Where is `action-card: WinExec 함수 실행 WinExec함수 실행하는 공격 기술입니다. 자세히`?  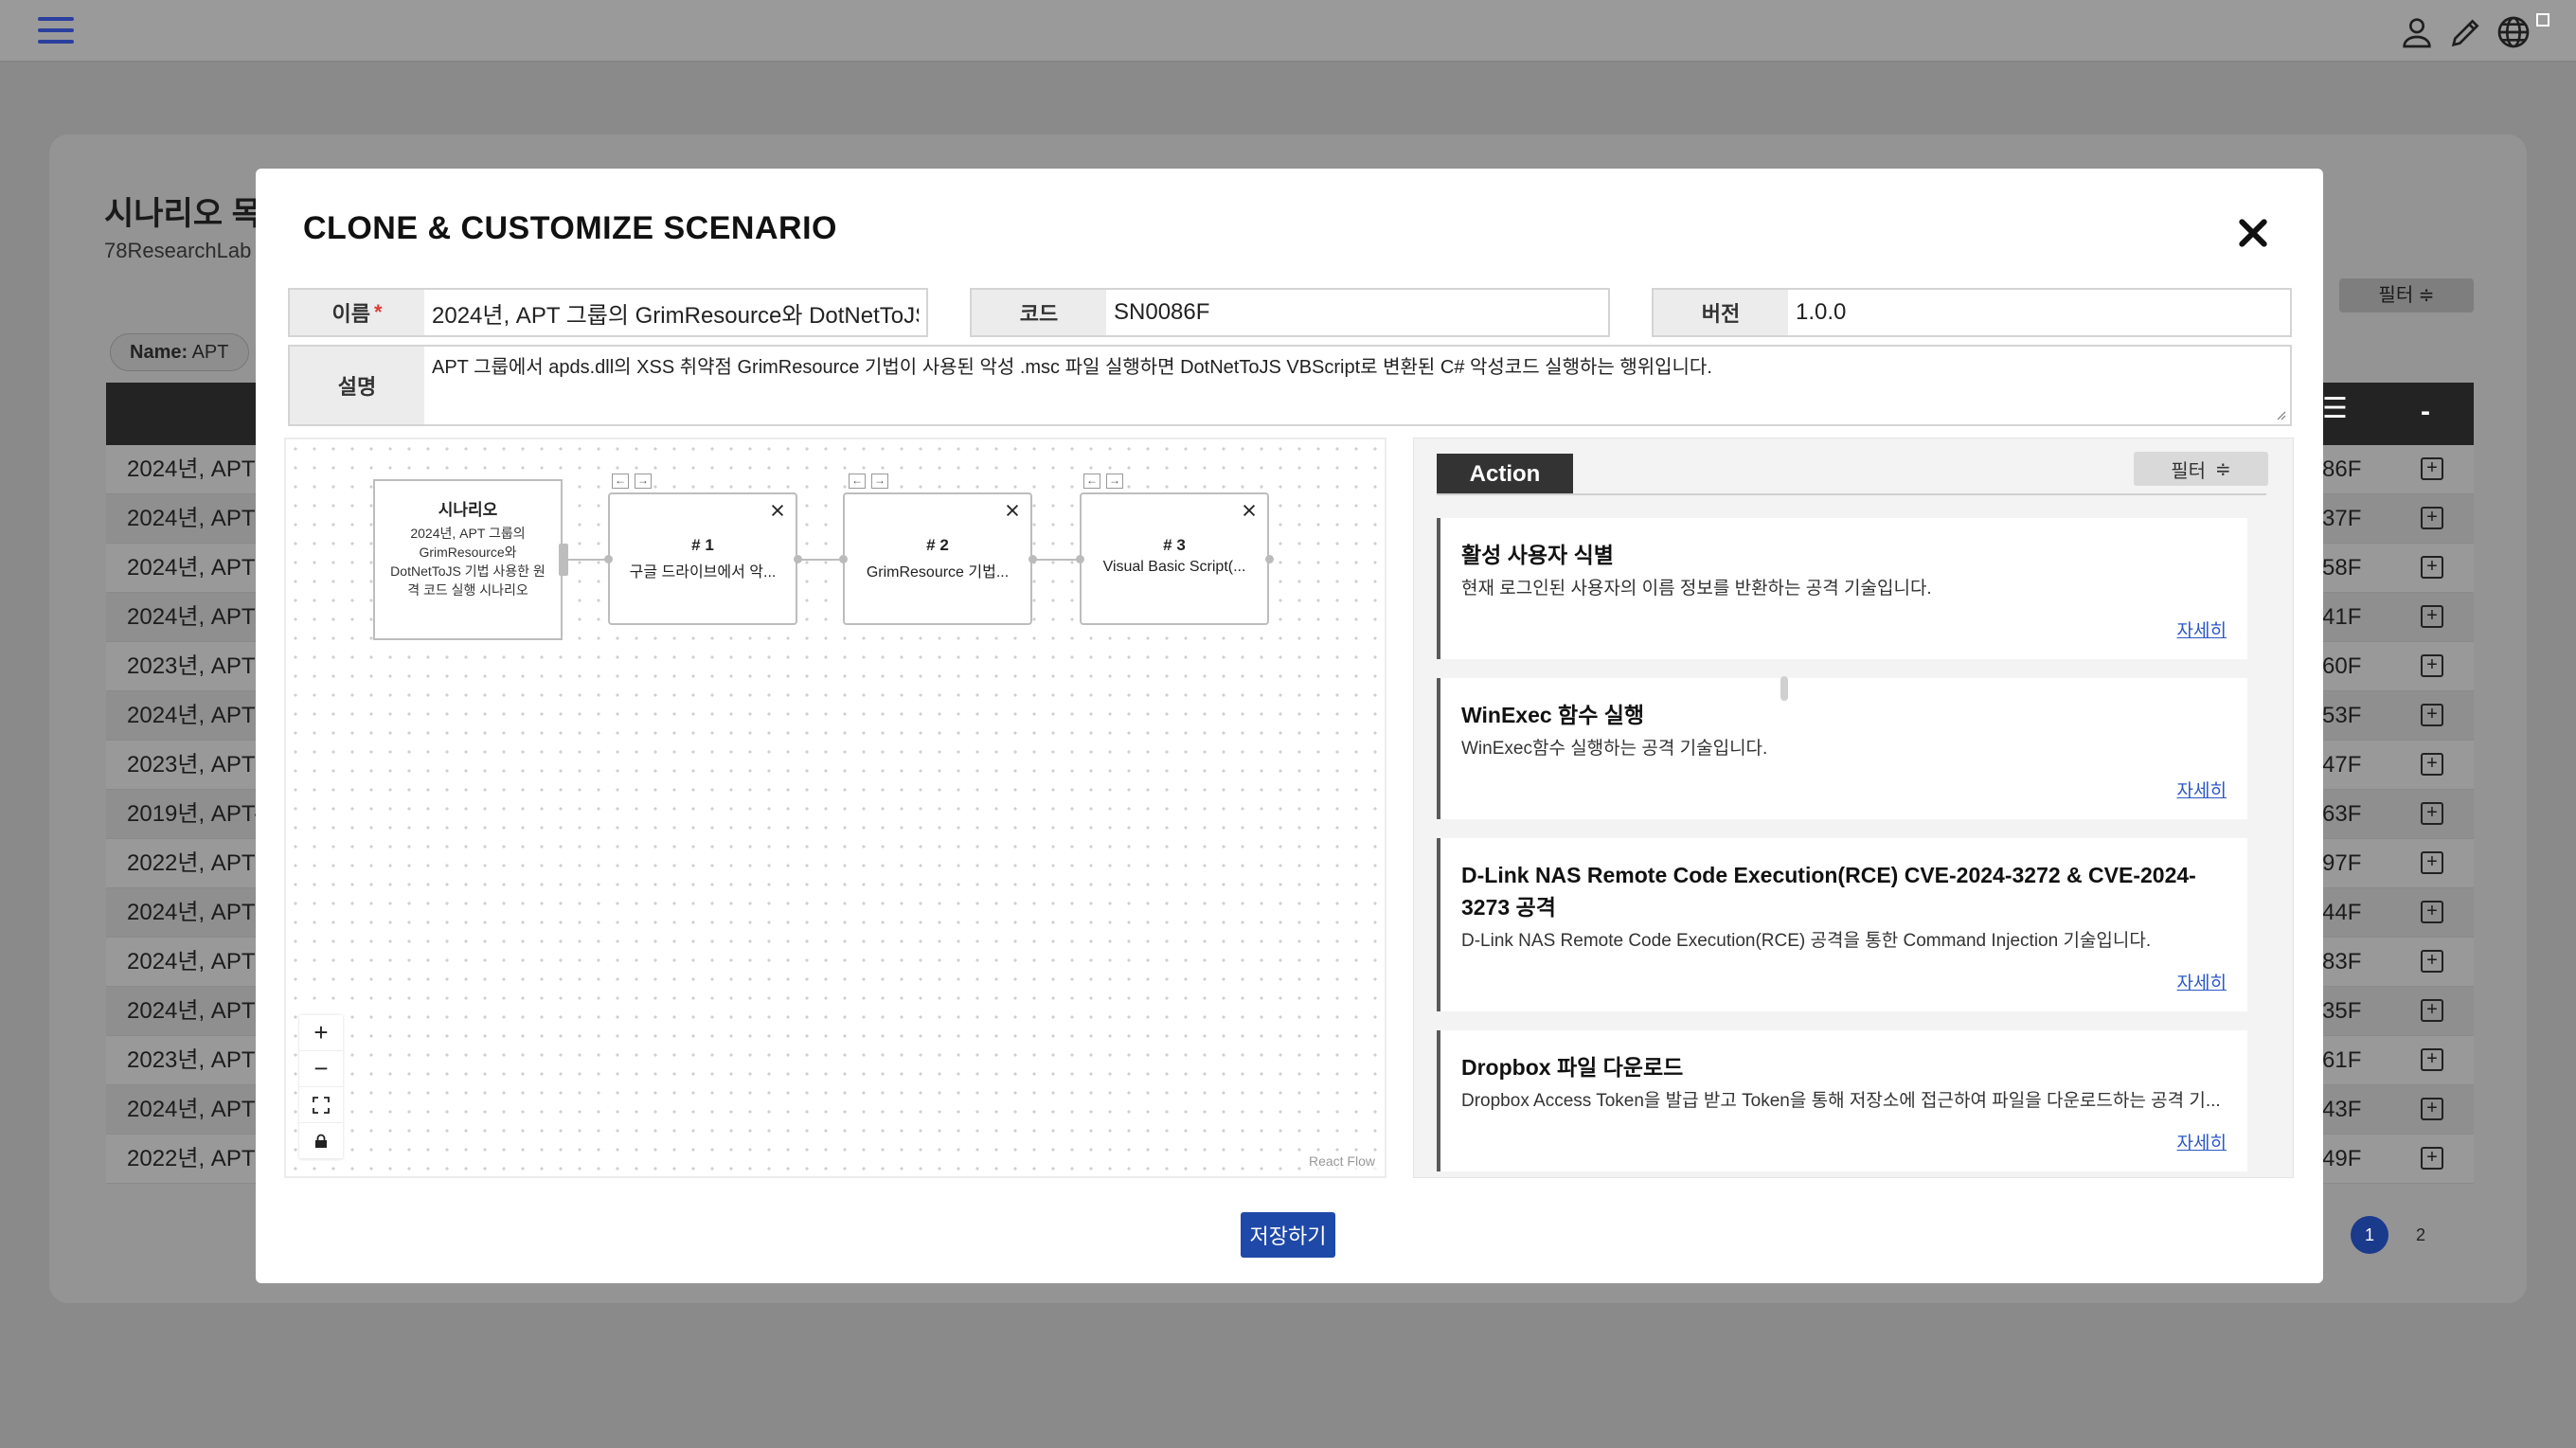 action-card: WinExec 함수 실행 WinExec함수 실행하는 공격 기술입니다. 자세히 is located at coordinates (1842, 748).